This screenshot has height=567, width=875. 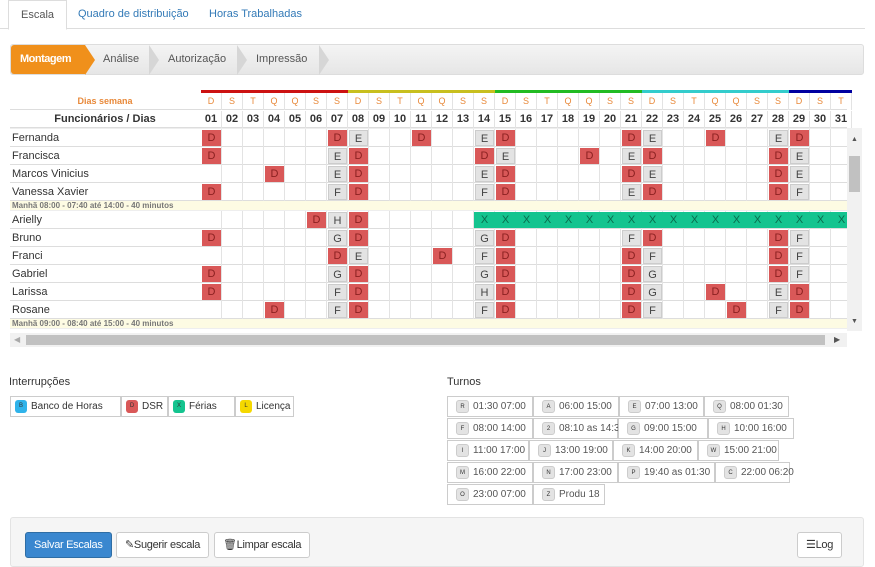 What do you see at coordinates (17, 339) in the screenshot?
I see `scroll-left-icon: ◀` at bounding box center [17, 339].